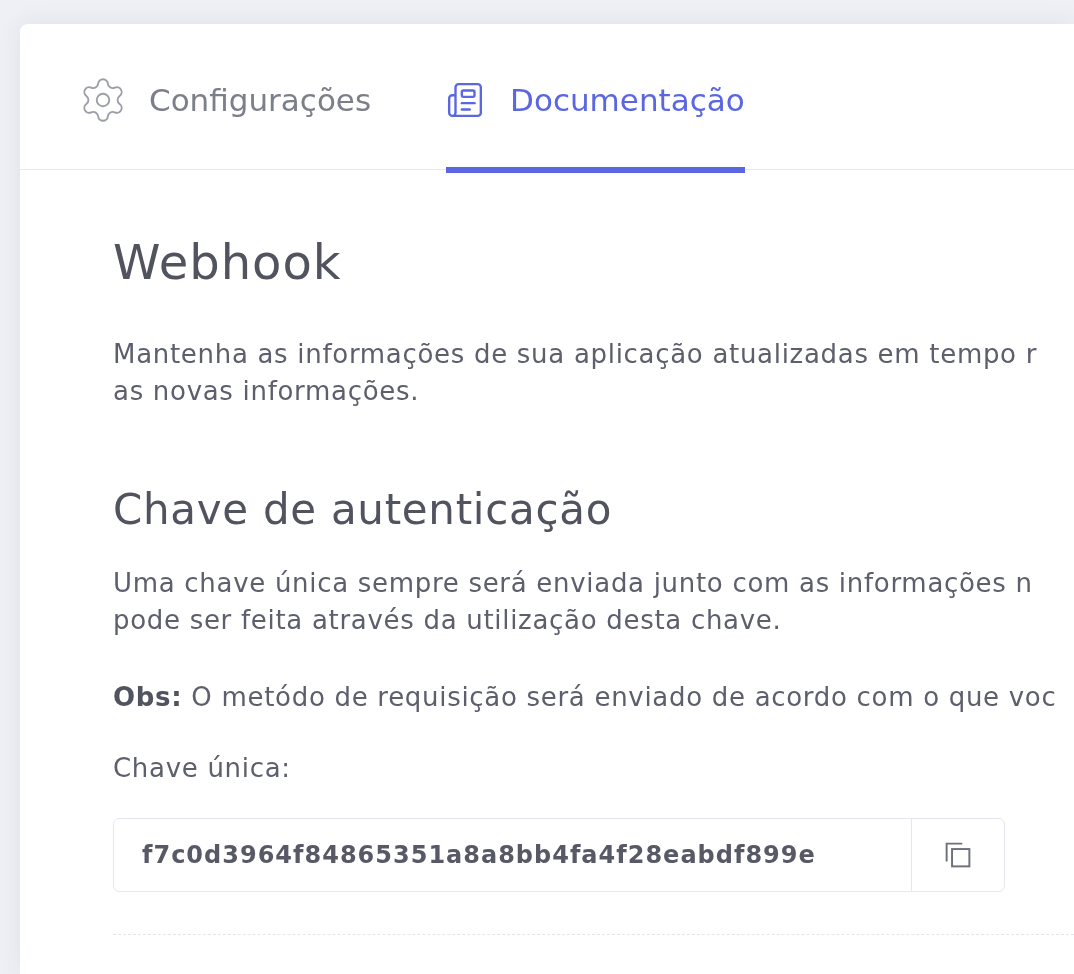  I want to click on note-text: Obs: O metódo de requisição será enviado de acordo com o que voc, so click(585, 697).